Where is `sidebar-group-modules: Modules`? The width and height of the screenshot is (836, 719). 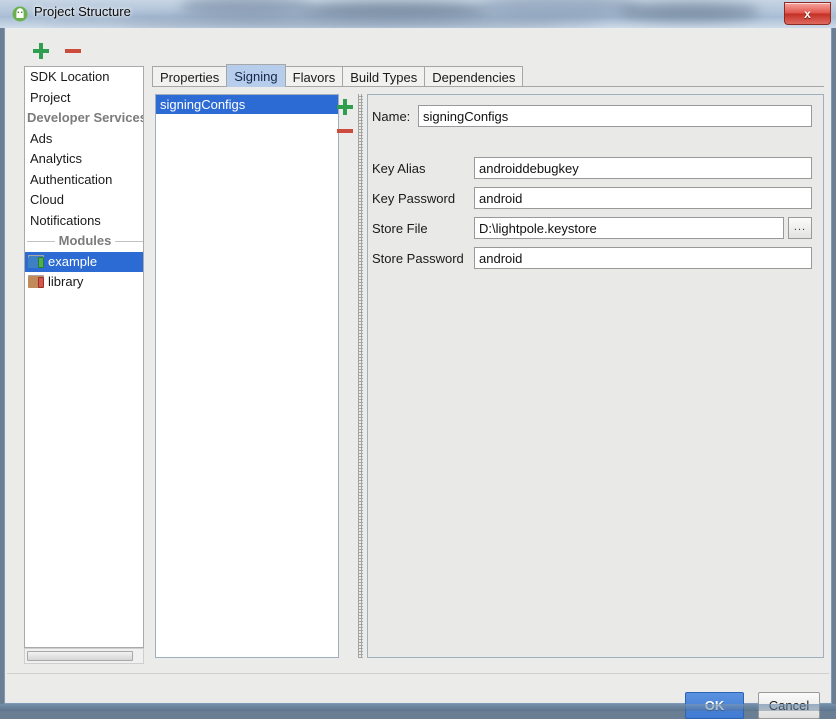 sidebar-group-modules: Modules is located at coordinates (84, 241).